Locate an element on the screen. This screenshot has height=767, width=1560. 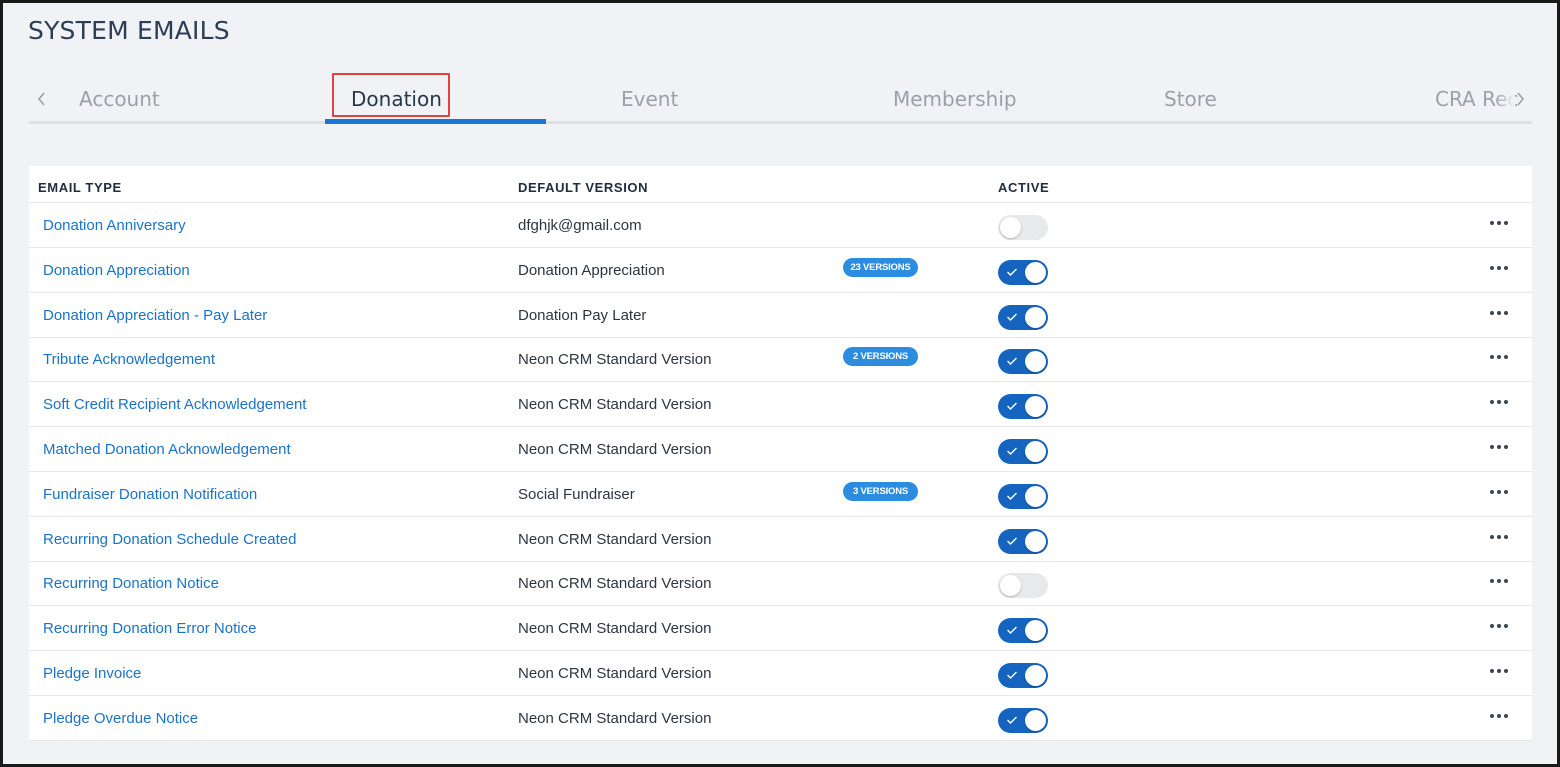
email-type-link: Tribute Acknowledgement is located at coordinates (129, 359).